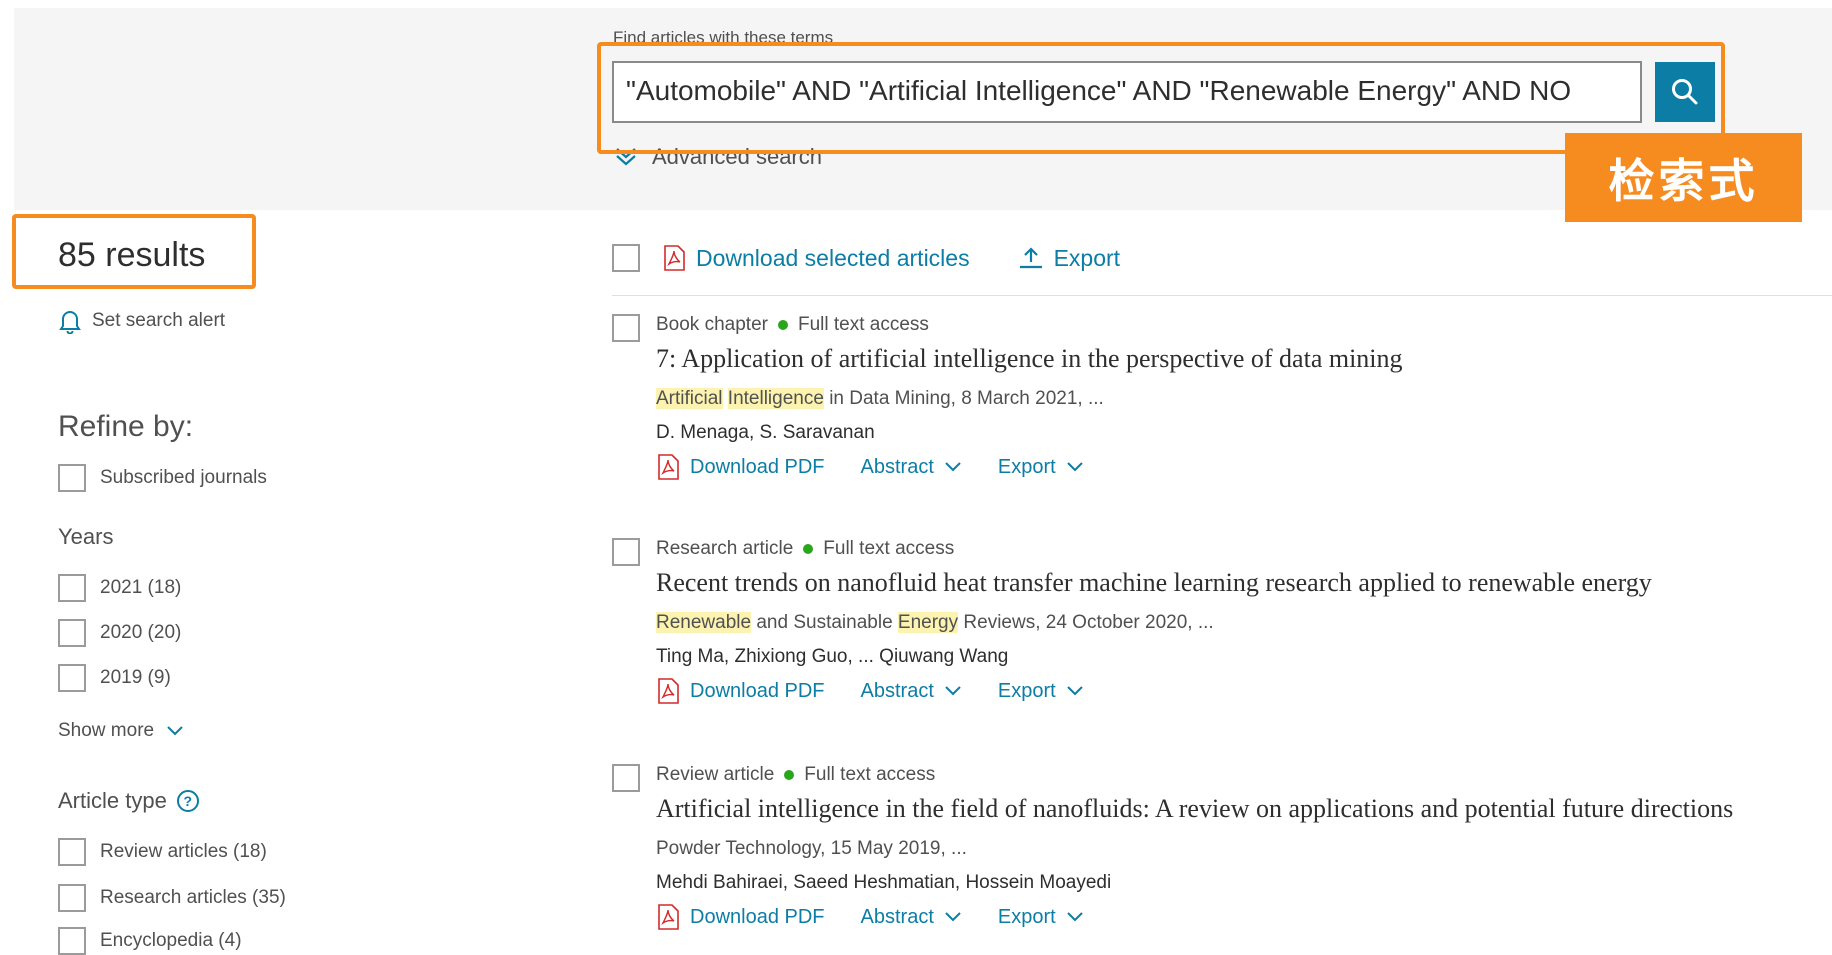 This screenshot has height=955, width=1832. Describe the element at coordinates (715, 774) in the screenshot. I see `article-type: Review article` at that location.